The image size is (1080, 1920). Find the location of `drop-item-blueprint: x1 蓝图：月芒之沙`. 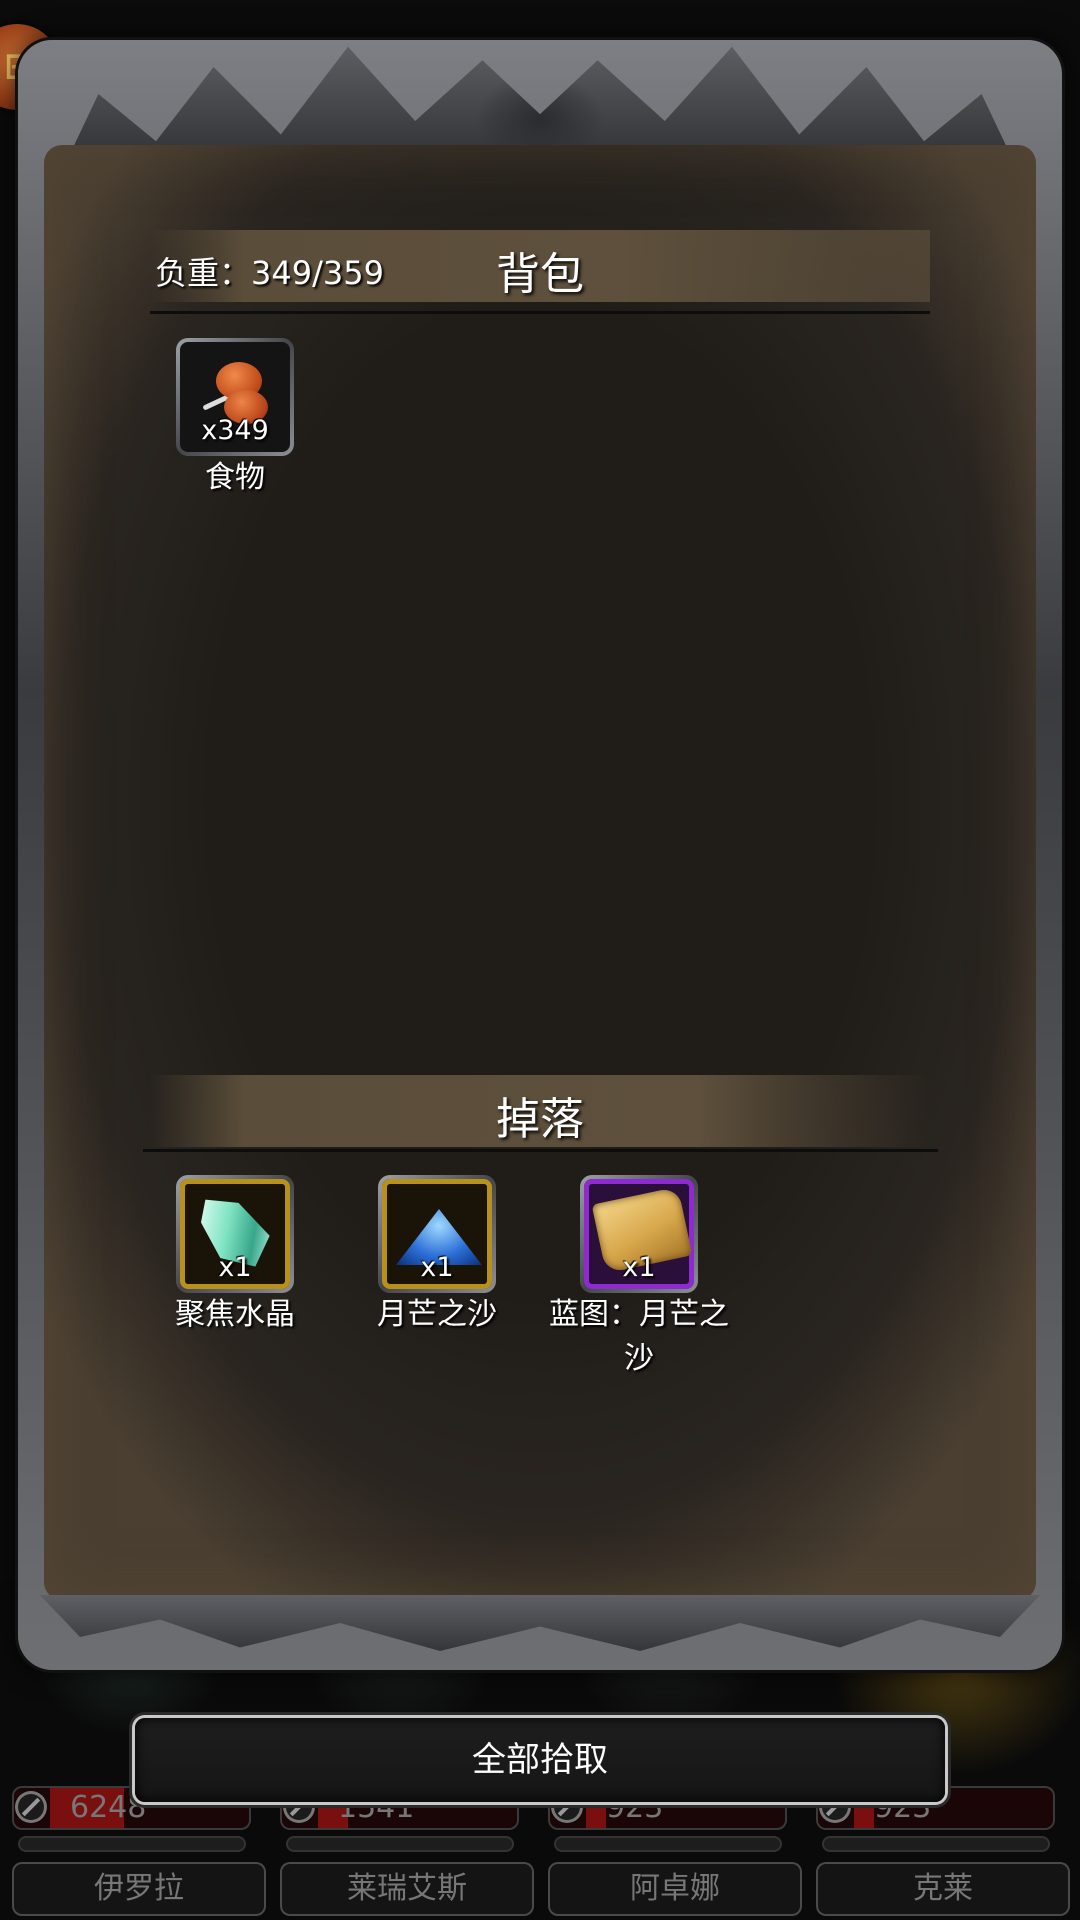

drop-item-blueprint: x1 蓝图：月芒之沙 is located at coordinates (632, 1278).